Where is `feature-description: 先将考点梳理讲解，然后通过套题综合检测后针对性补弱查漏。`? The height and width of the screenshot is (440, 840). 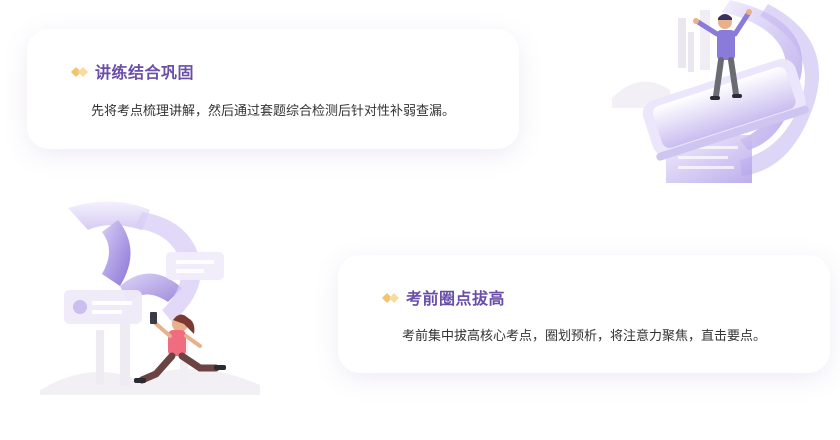
feature-description: 先将考点梳理讲解，然后通过套题综合检测后针对性补弱查漏。 is located at coordinates (273, 111).